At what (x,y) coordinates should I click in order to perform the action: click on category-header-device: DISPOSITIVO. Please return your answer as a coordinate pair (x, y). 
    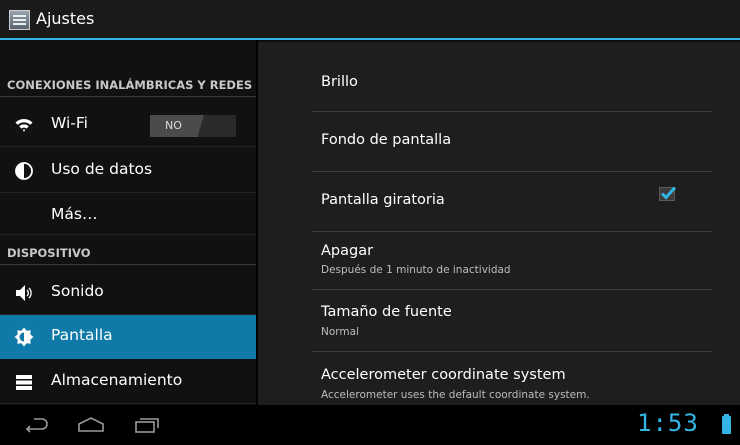
    Looking at the image, I should click on (128, 254).